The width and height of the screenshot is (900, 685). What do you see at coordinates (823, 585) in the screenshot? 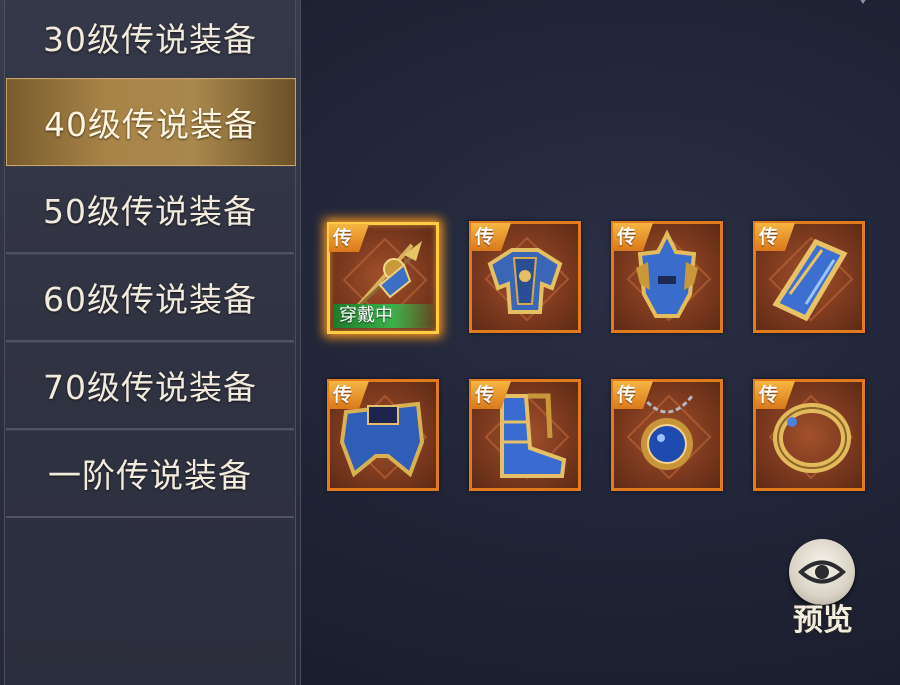
I see `preview-button: 预览` at bounding box center [823, 585].